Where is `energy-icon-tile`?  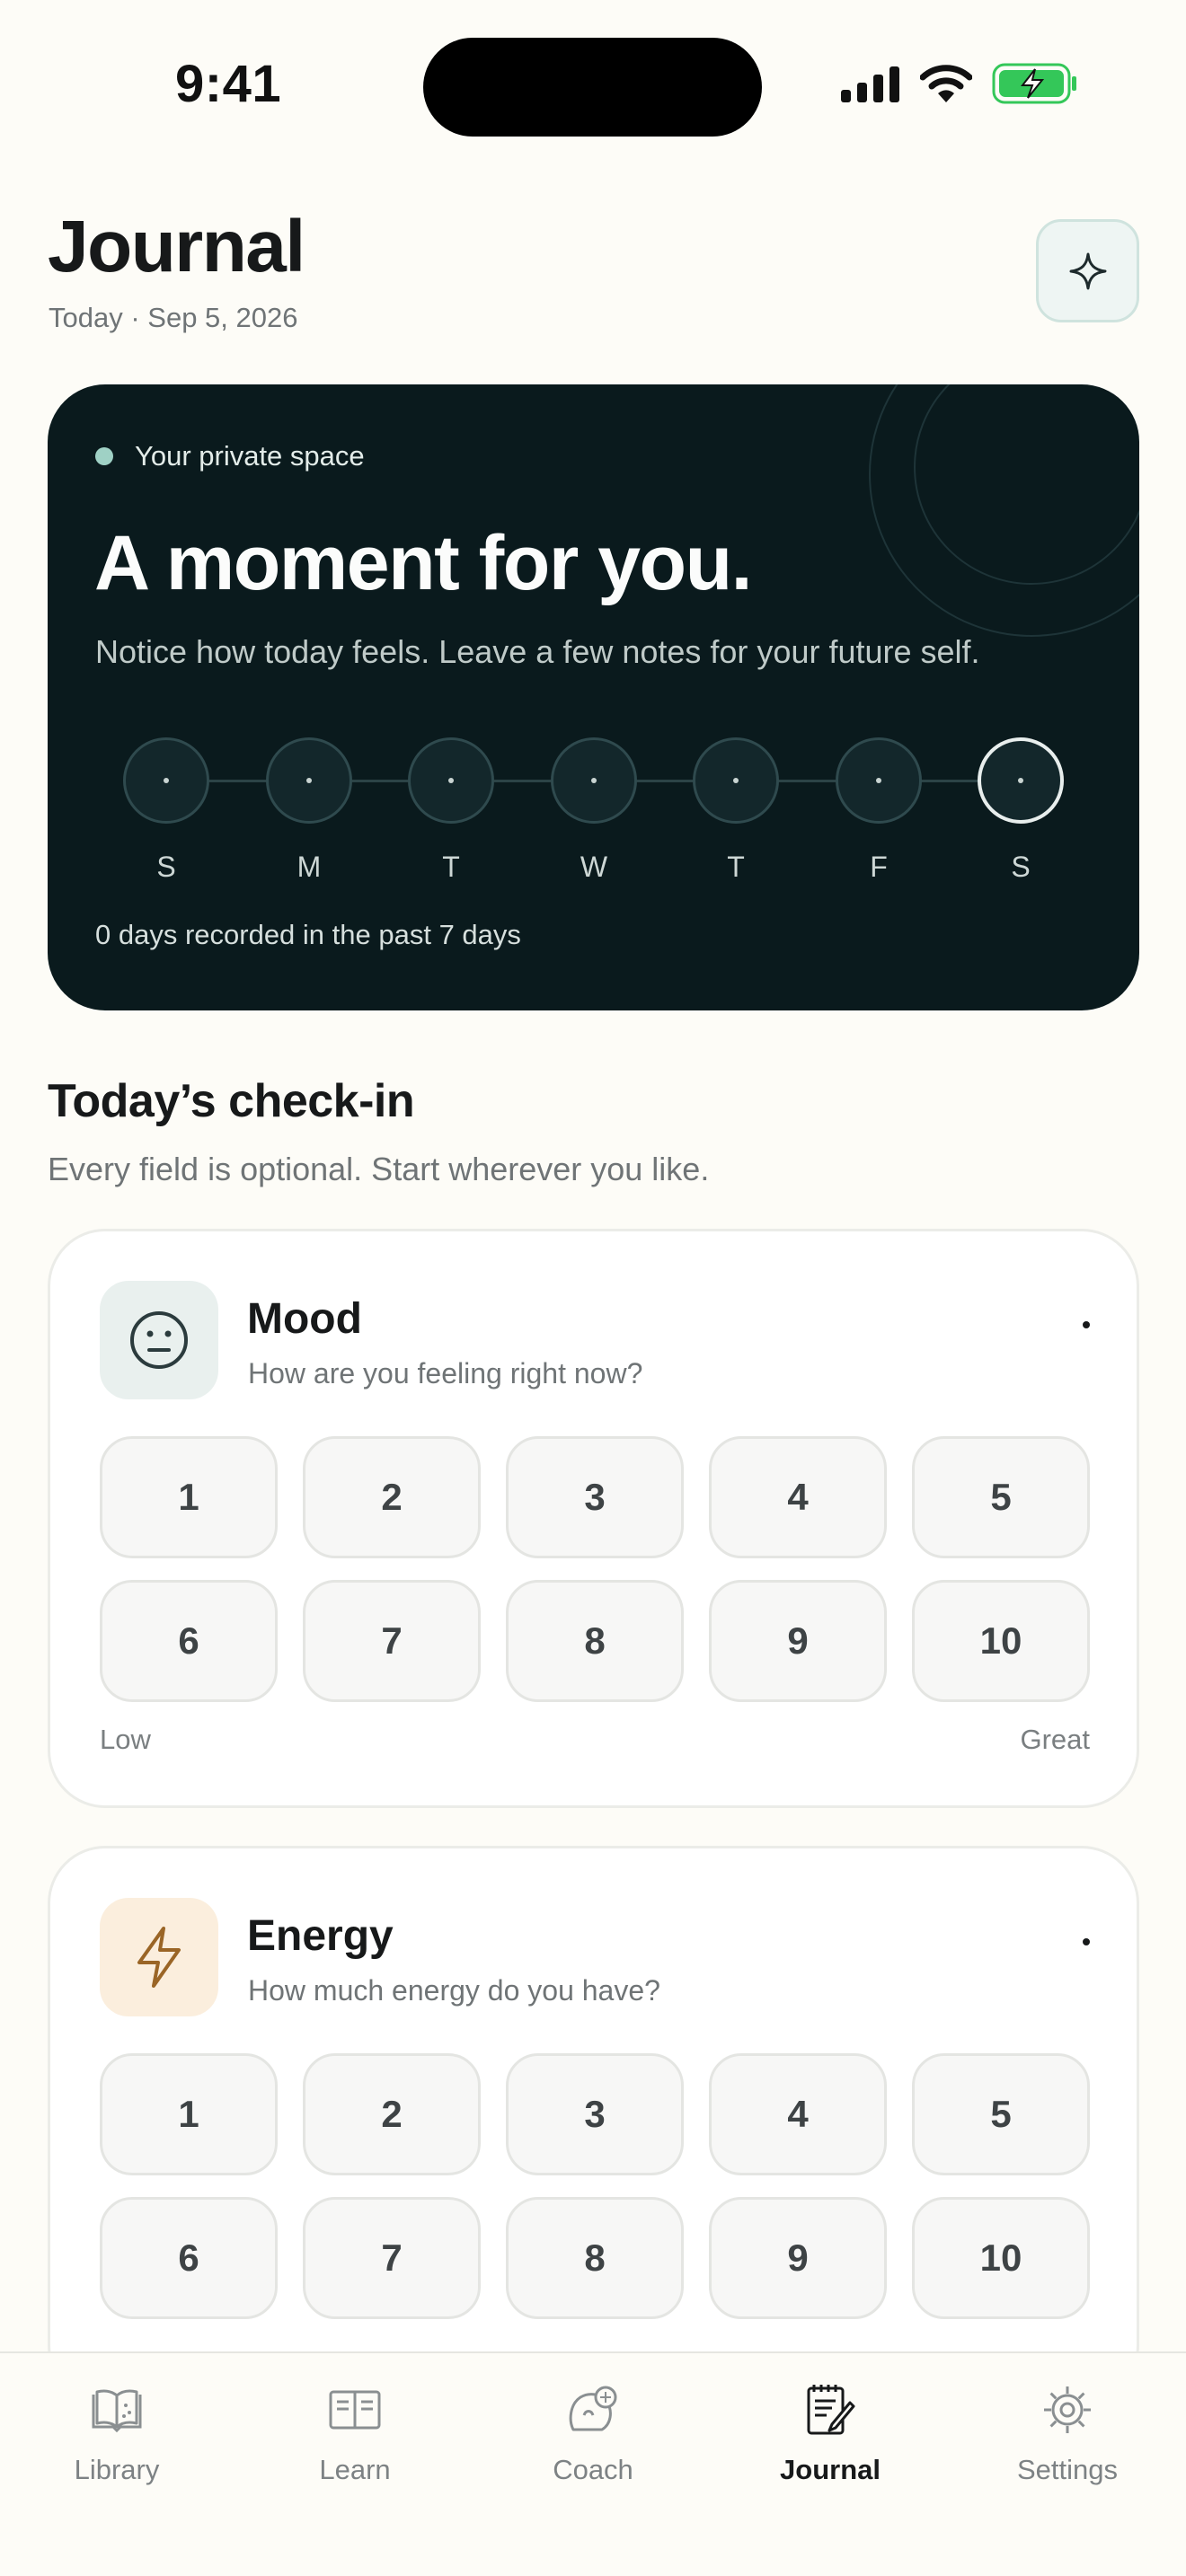
energy-icon-tile is located at coordinates (159, 1957).